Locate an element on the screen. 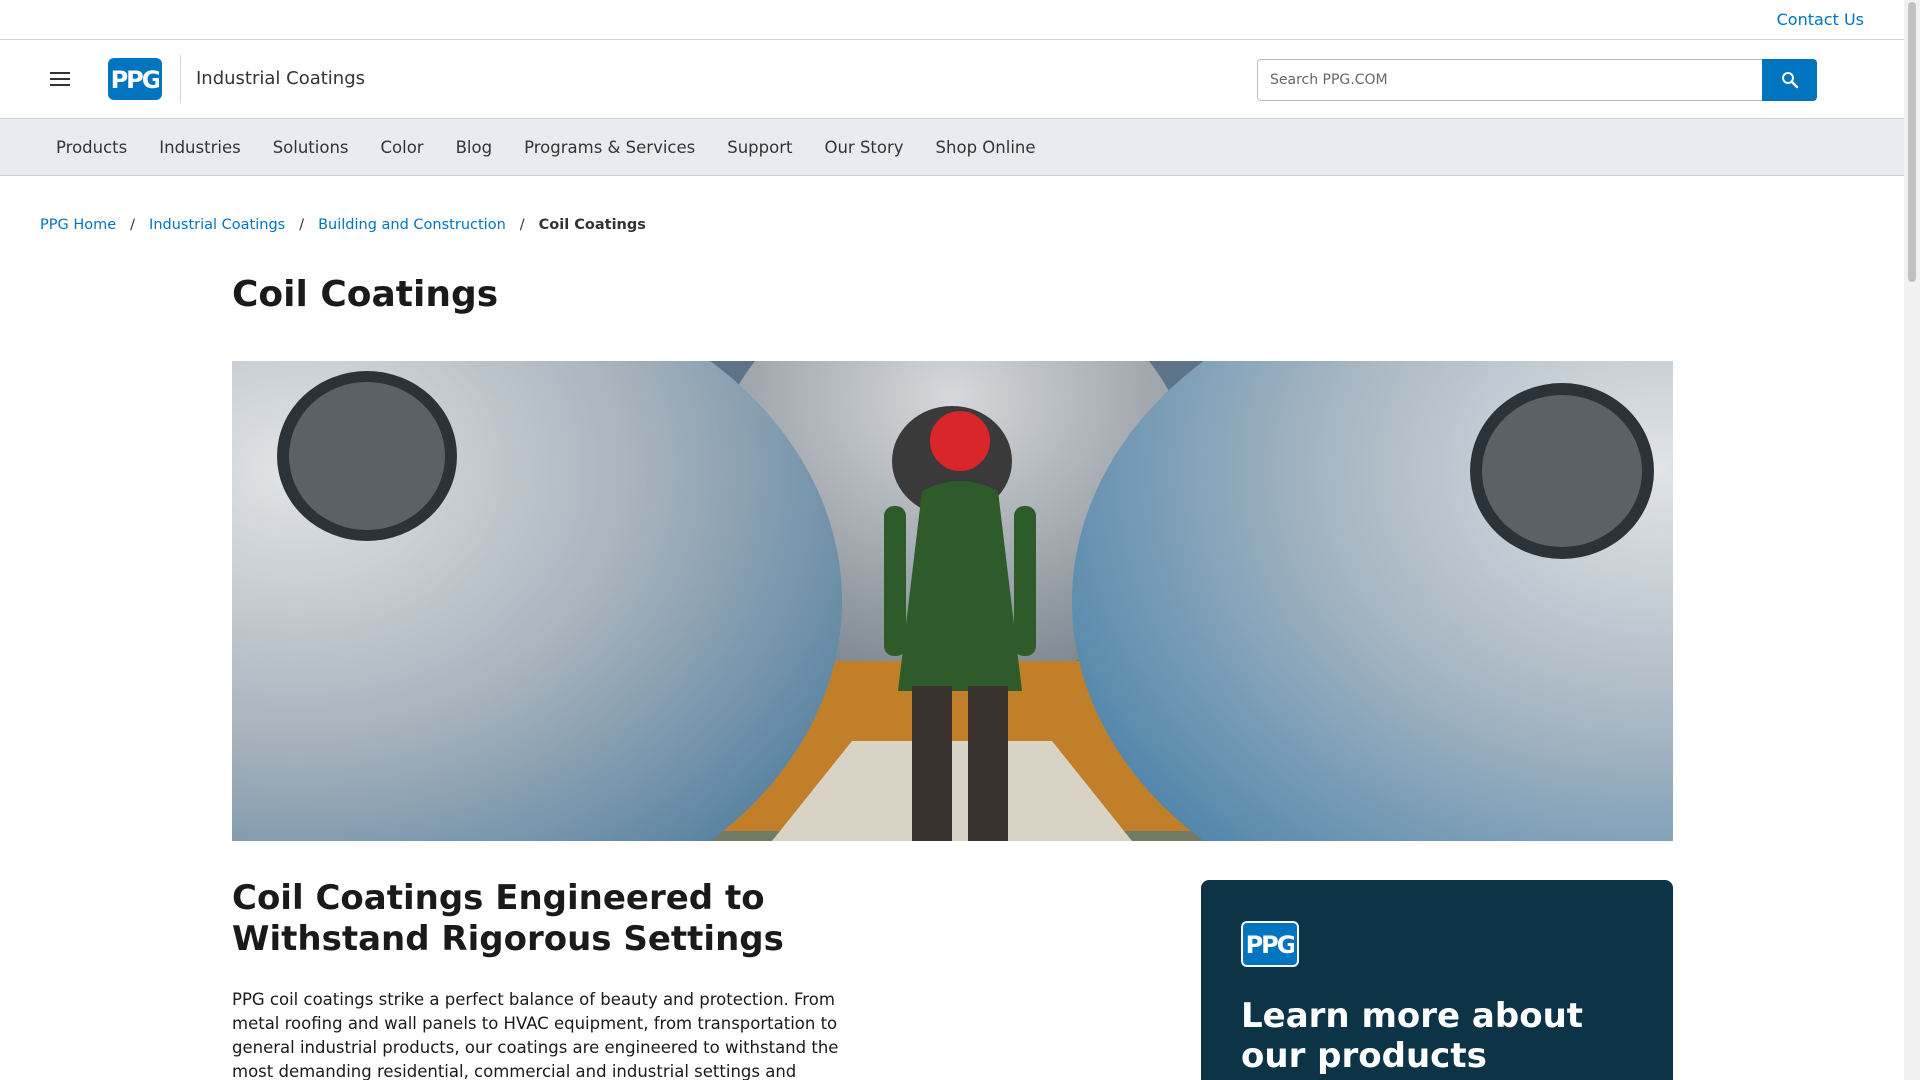  header-divider is located at coordinates (180, 79).